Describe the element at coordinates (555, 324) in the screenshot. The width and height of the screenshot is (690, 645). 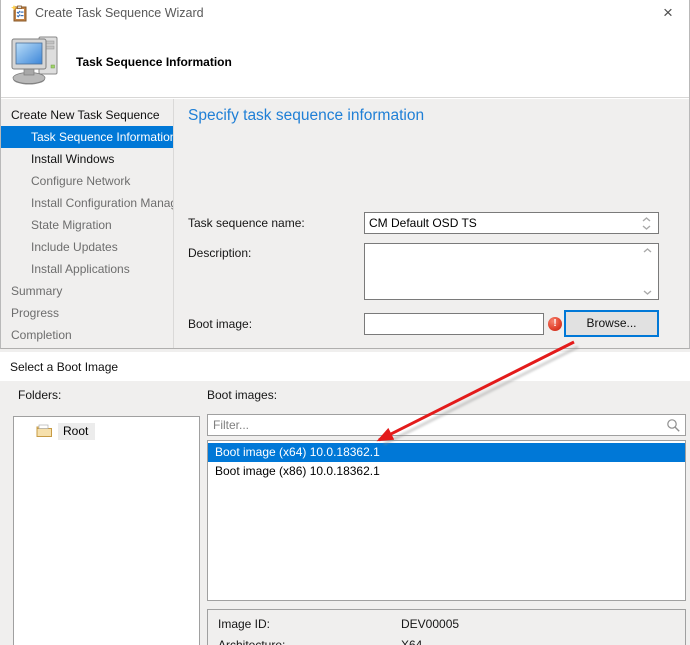
I see `error-icon: !` at that location.